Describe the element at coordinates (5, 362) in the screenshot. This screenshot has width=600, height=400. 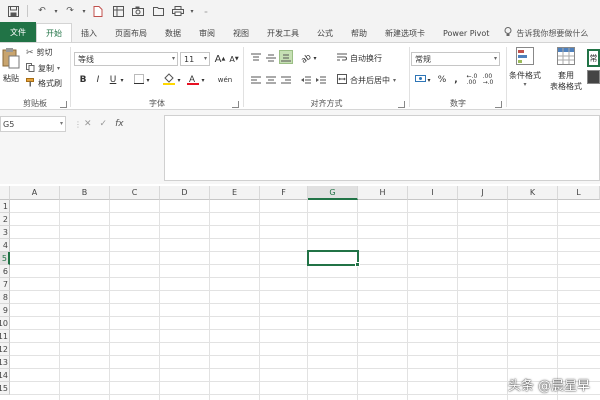
I see `row-header: 13` at that location.